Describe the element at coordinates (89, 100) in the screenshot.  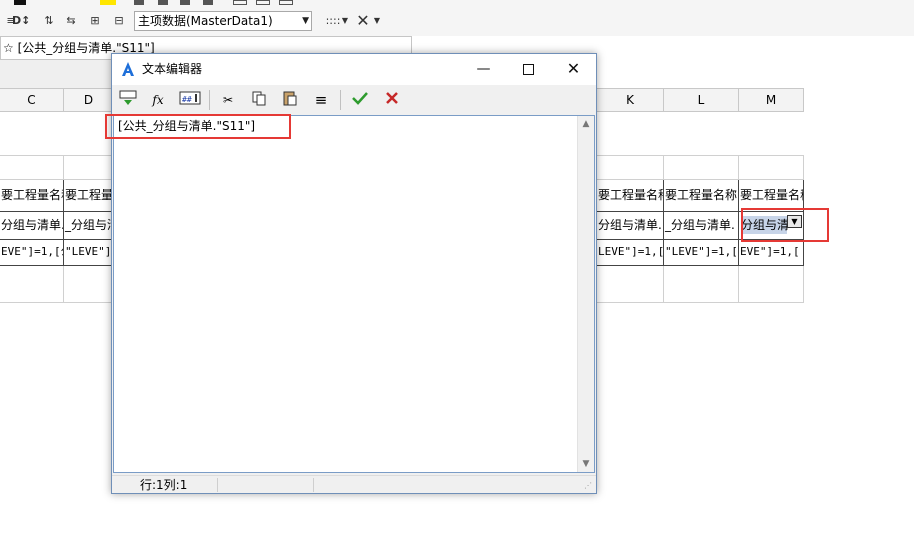
I see `column-header-d: D` at that location.